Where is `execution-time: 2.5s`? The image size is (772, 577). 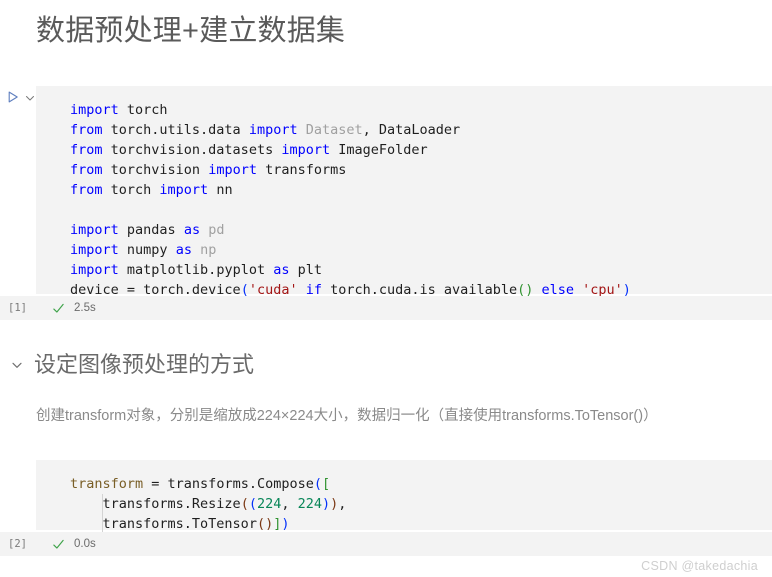
execution-time: 2.5s is located at coordinates (85, 308).